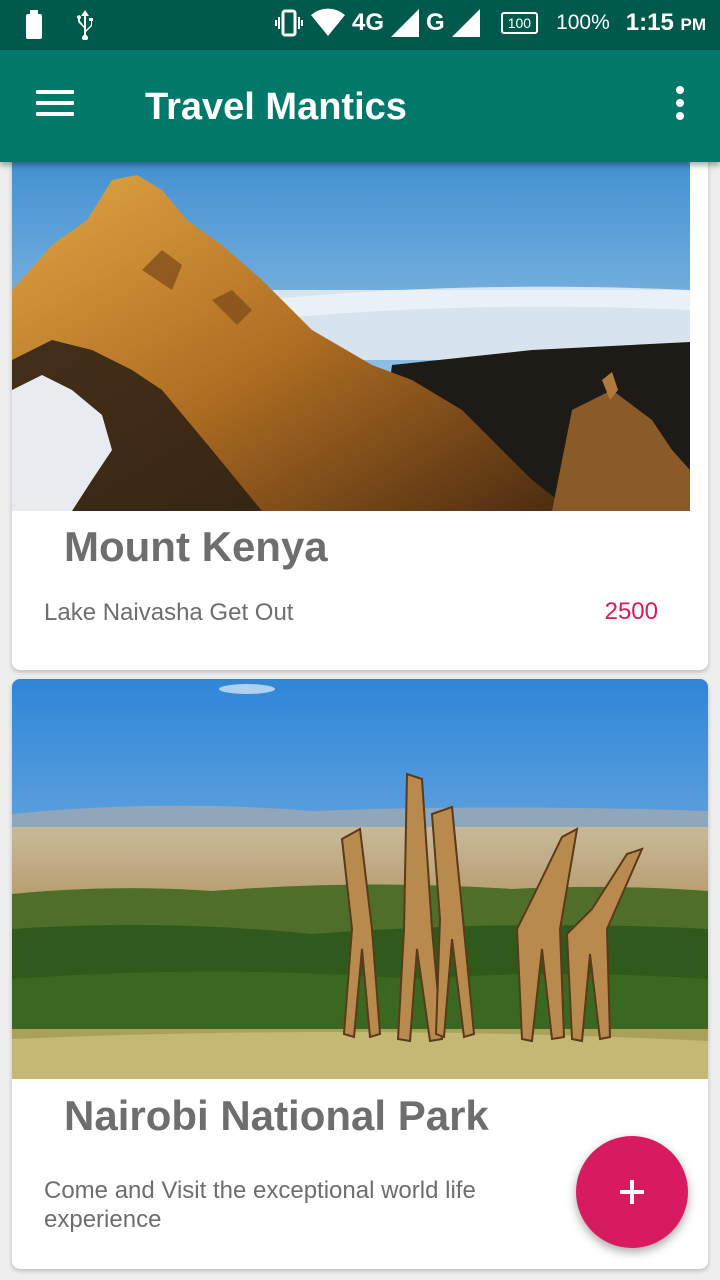 The image size is (720, 1280). Describe the element at coordinates (85, 25) in the screenshot. I see `usb-icon` at that location.